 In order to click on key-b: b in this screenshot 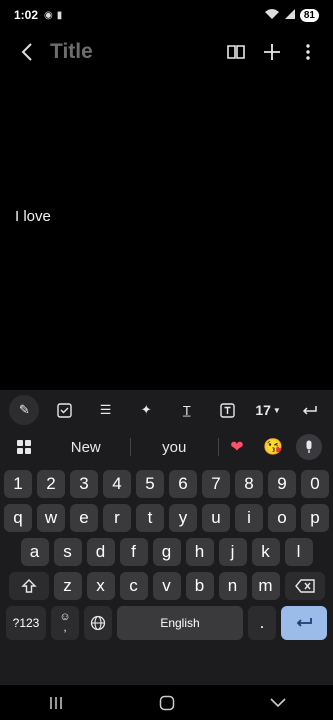, I will do `click(199, 586)`.